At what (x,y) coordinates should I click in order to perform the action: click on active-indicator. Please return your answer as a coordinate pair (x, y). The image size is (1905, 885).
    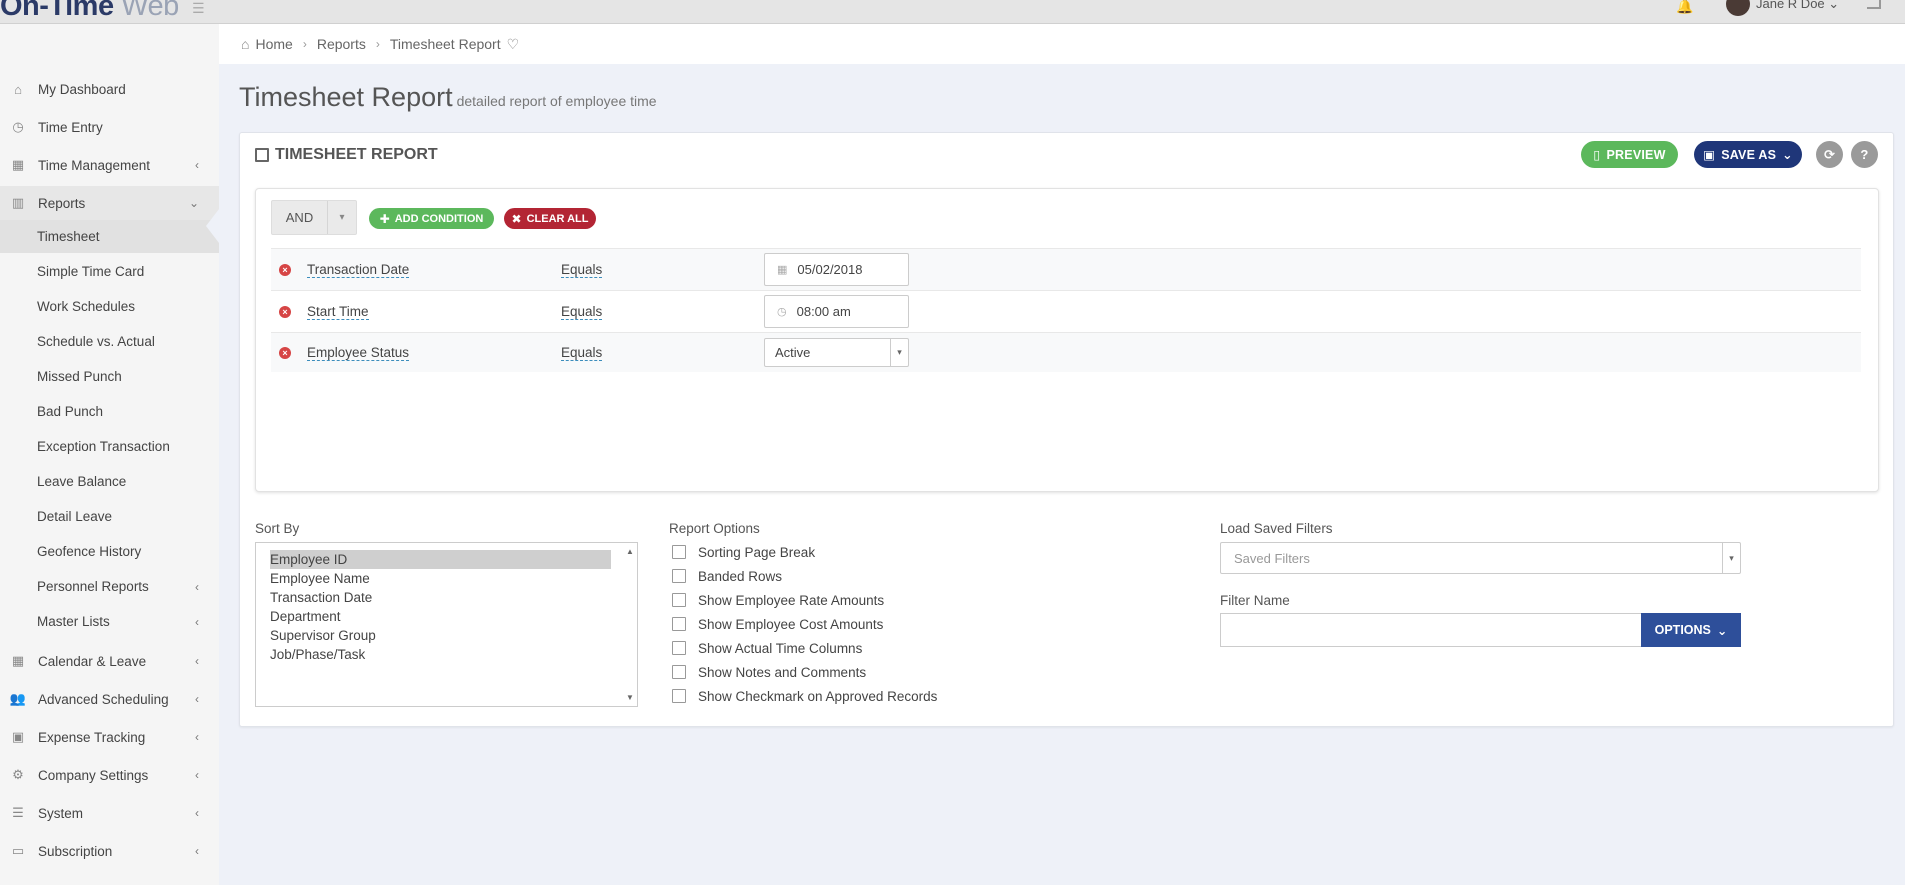
    Looking at the image, I should click on (212, 226).